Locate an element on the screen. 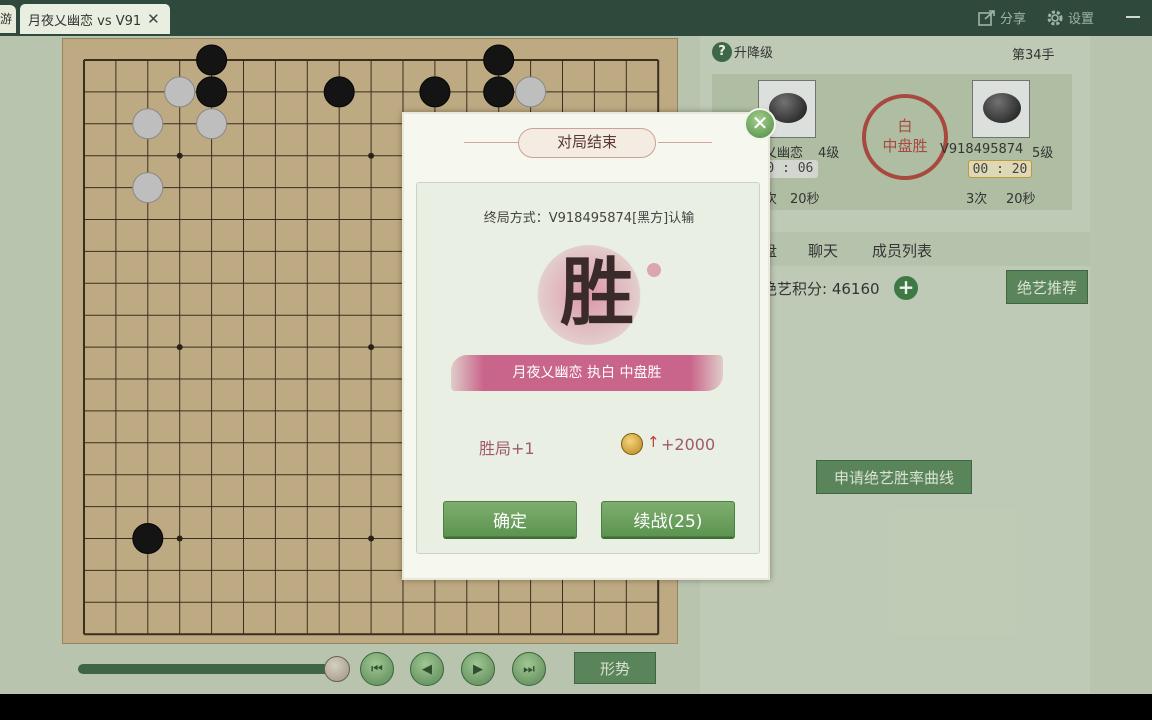  tab-title: 月夜乂幽恋 vs V91 is located at coordinates (85, 21).